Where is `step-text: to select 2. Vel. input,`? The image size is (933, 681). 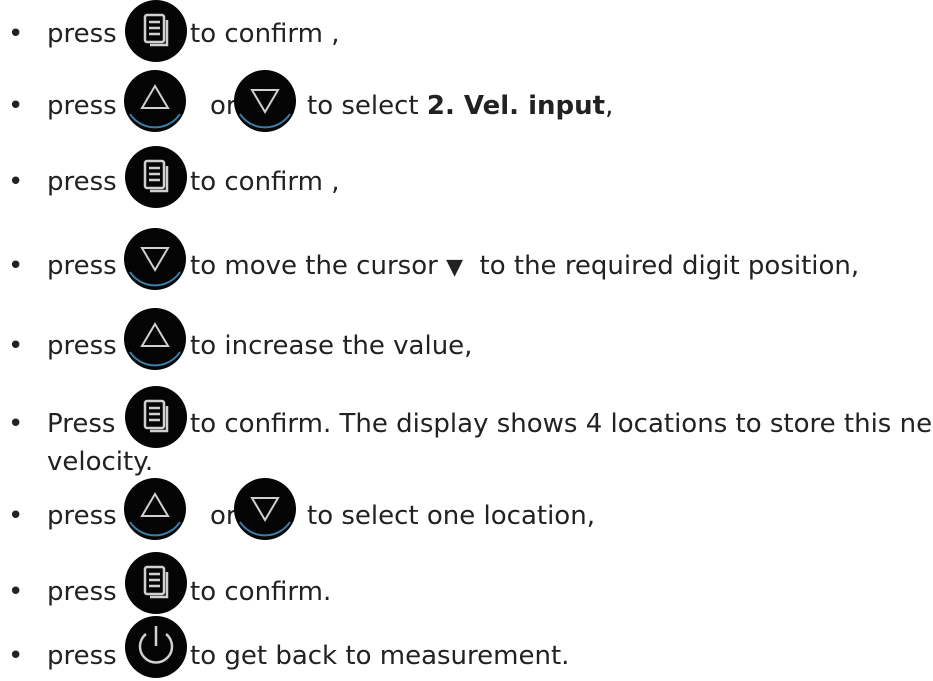
step-text: to select 2. Vel. input, is located at coordinates (460, 106).